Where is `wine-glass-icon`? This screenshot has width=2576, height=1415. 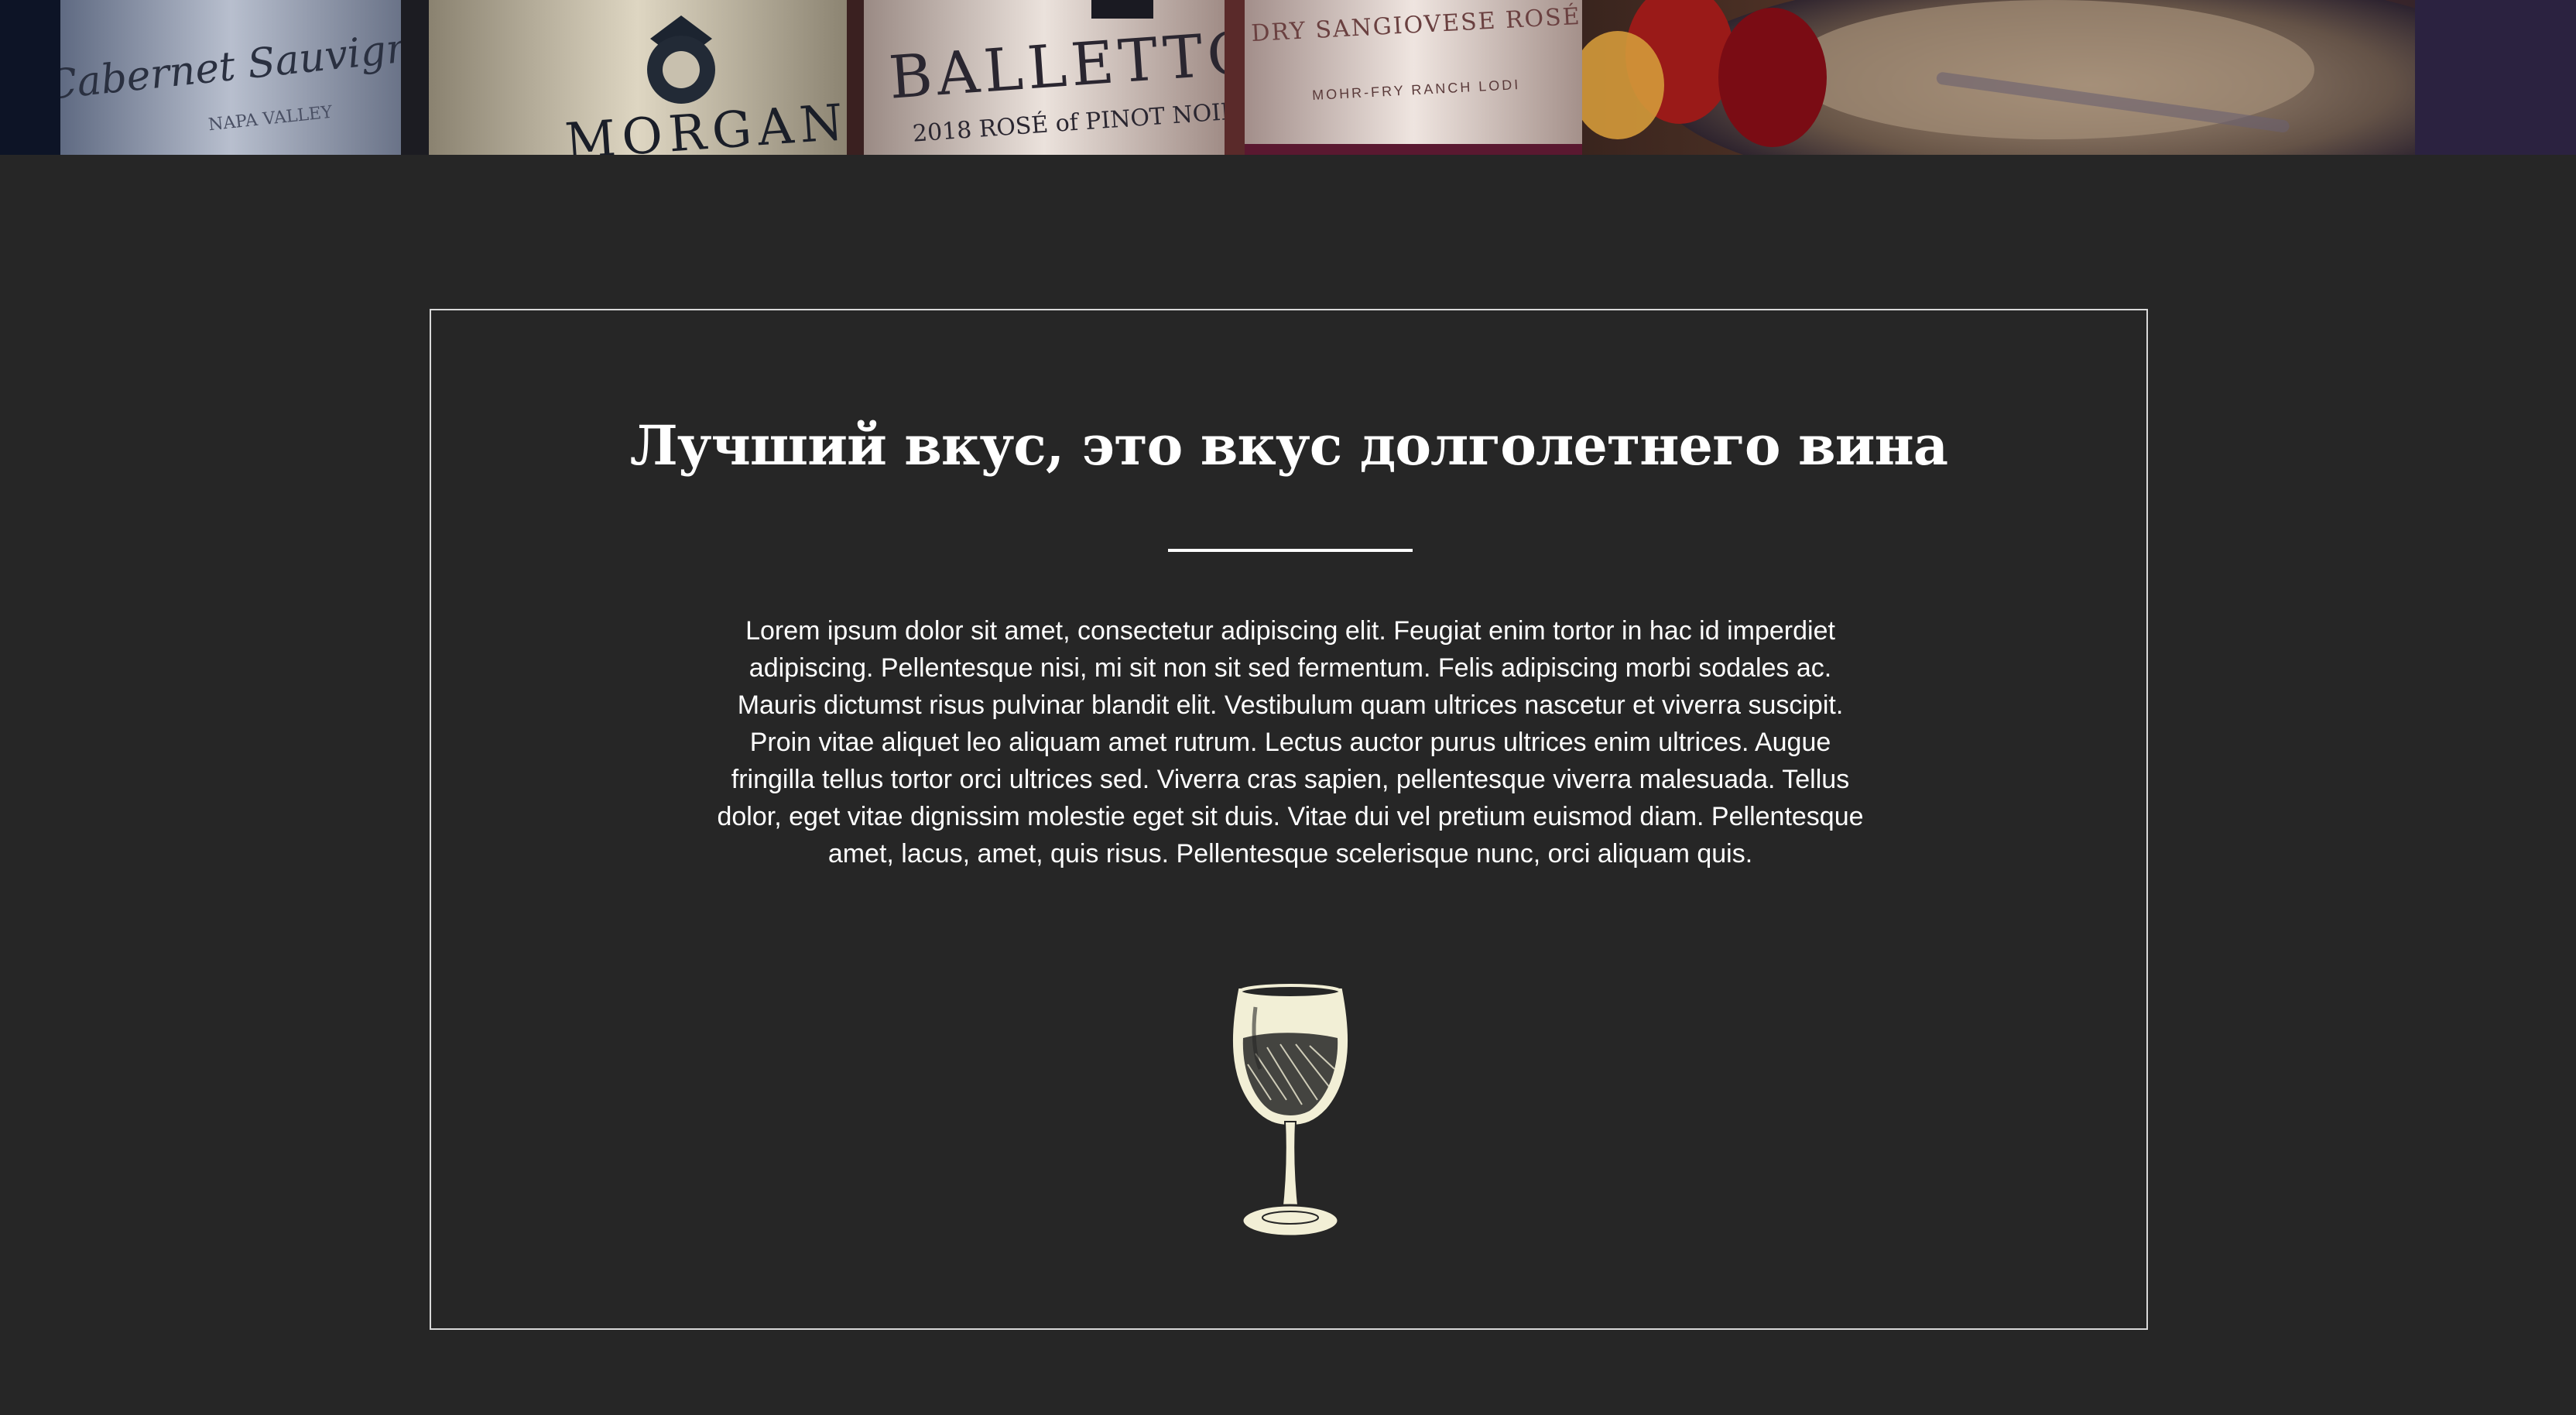 wine-glass-icon is located at coordinates (1290, 1113).